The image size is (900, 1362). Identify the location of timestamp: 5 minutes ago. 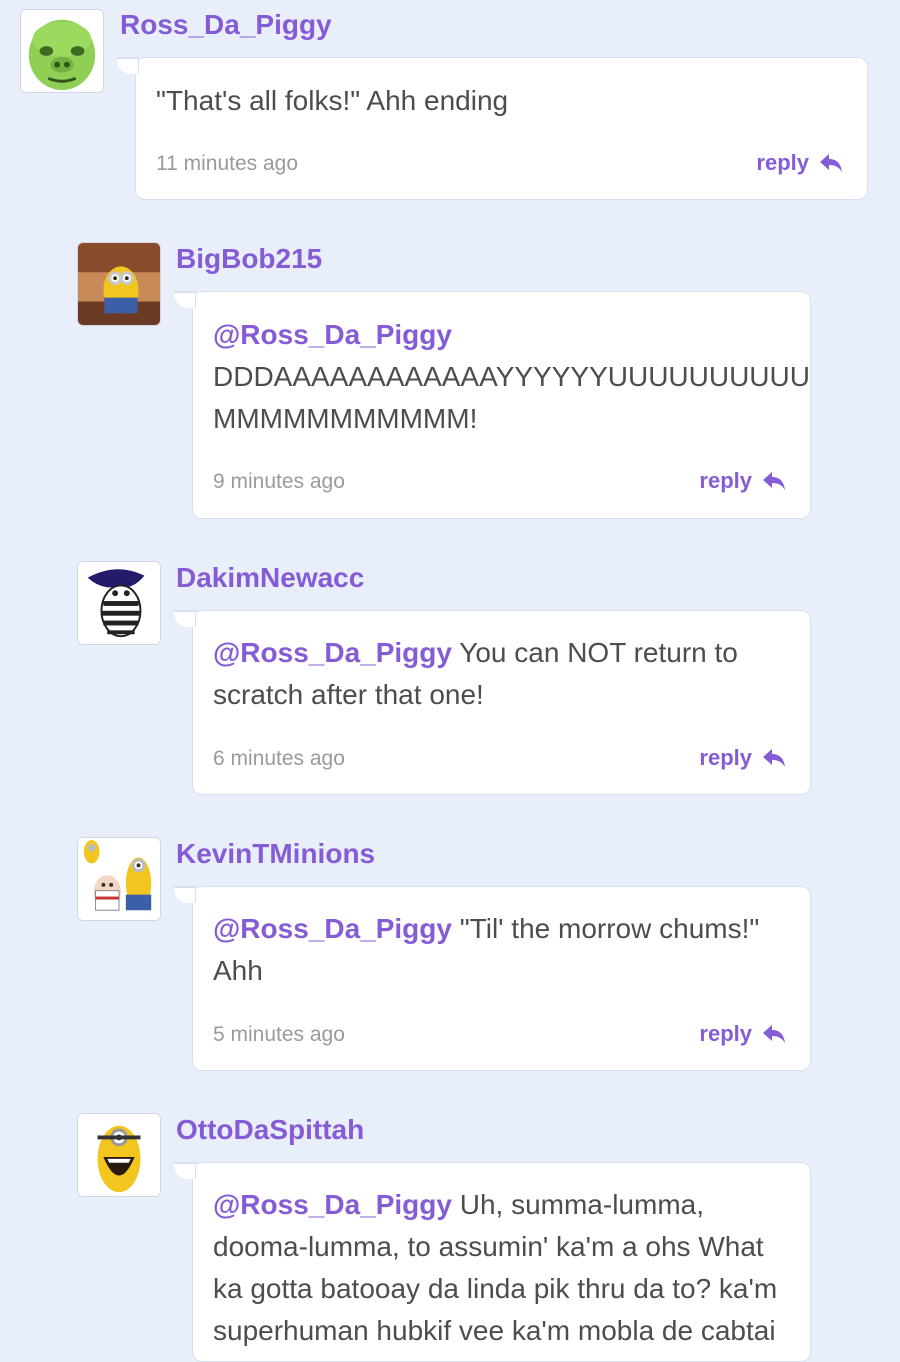
(279, 1034).